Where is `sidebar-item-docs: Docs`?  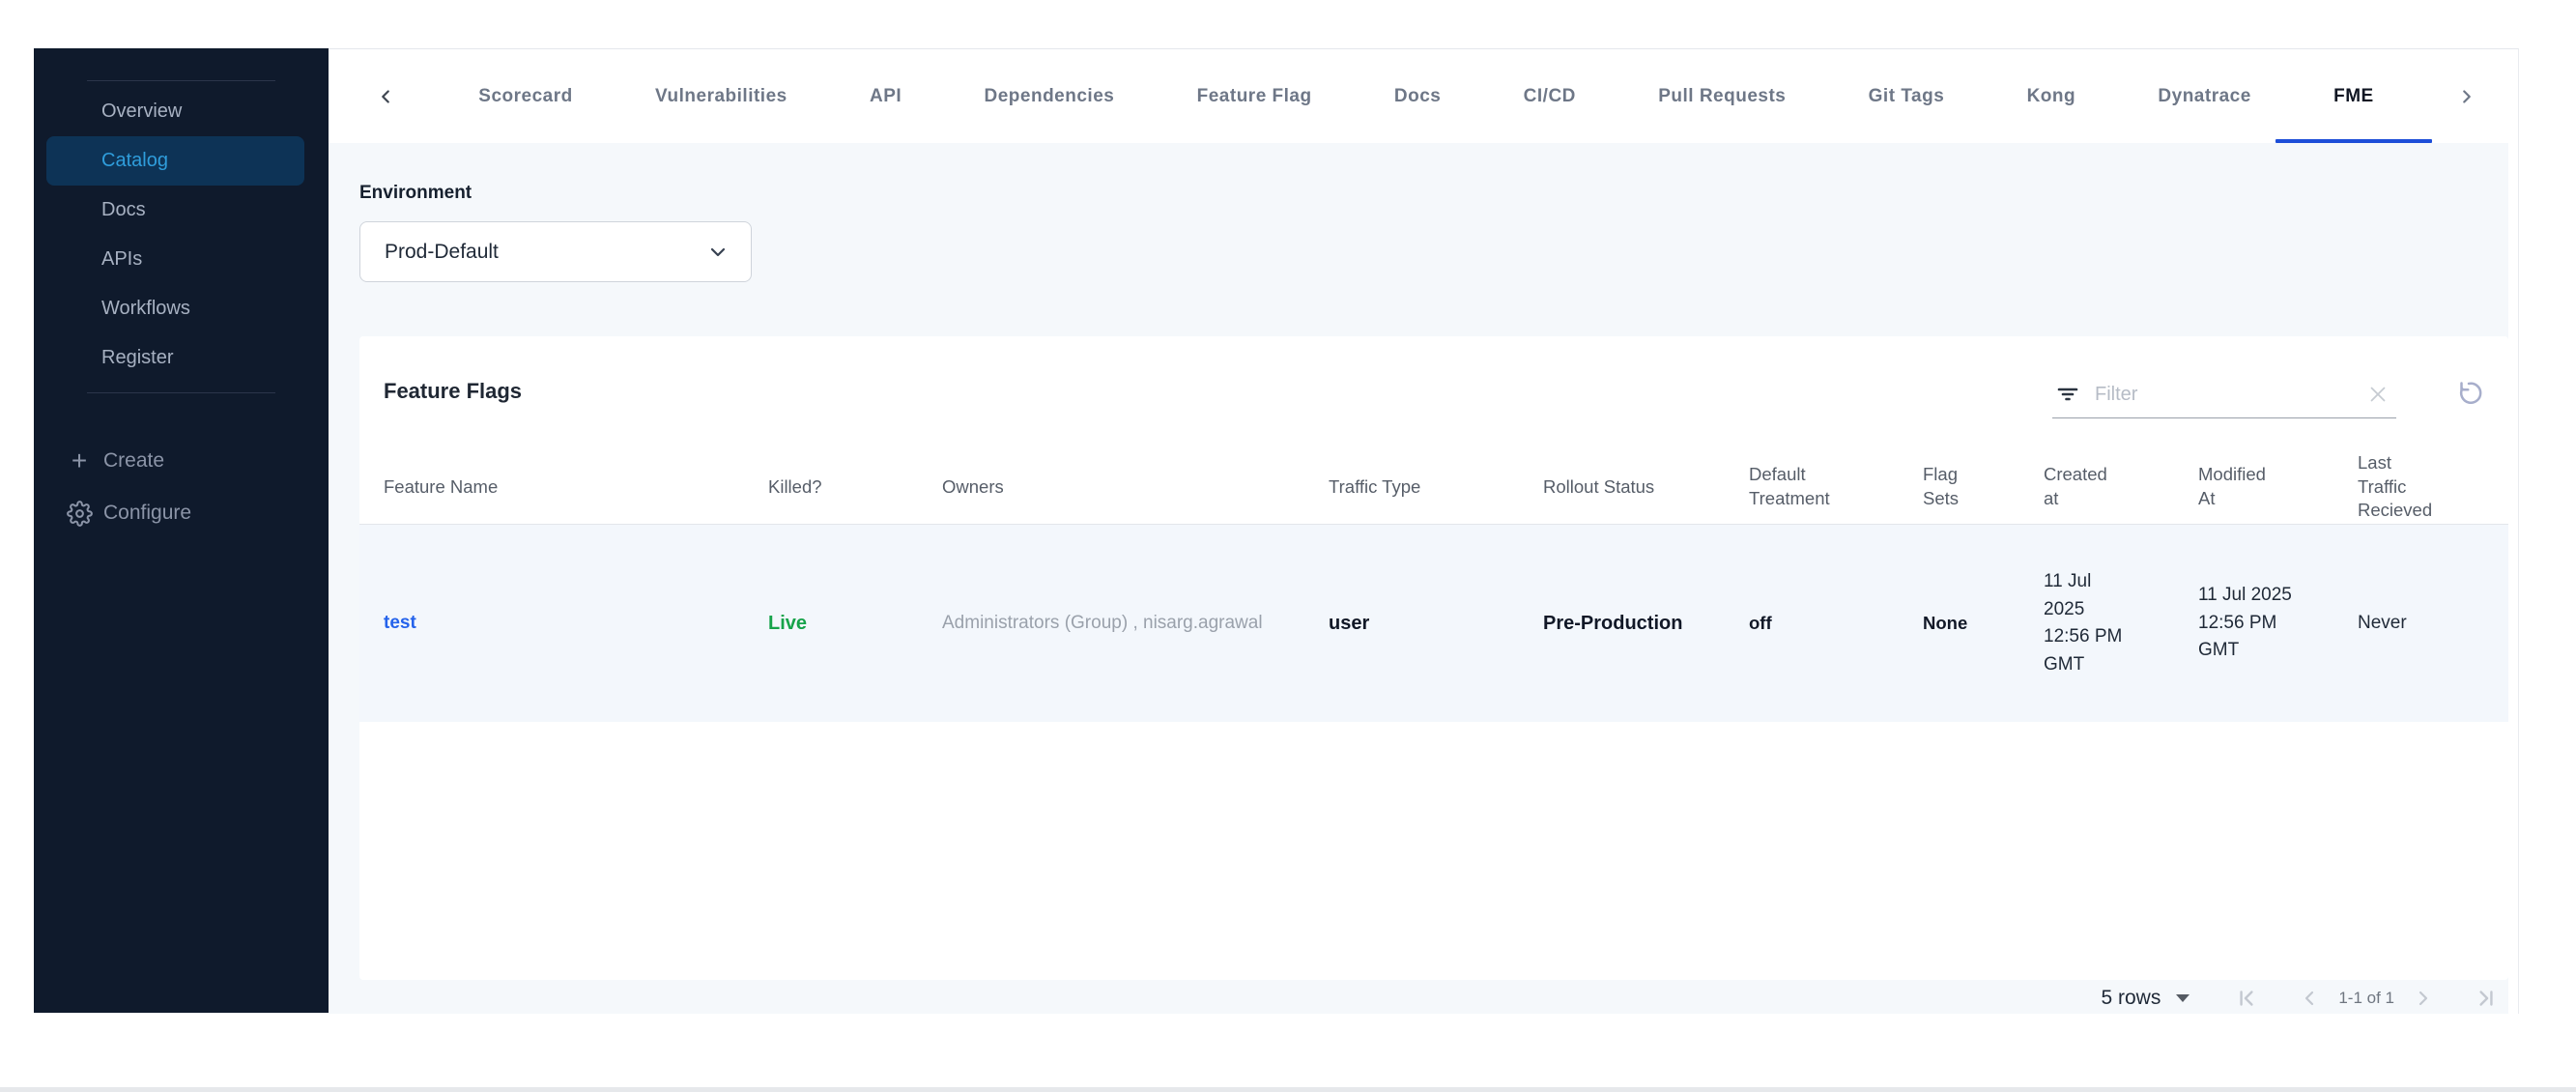
sidebar-item-docs: Docs is located at coordinates (182, 211).